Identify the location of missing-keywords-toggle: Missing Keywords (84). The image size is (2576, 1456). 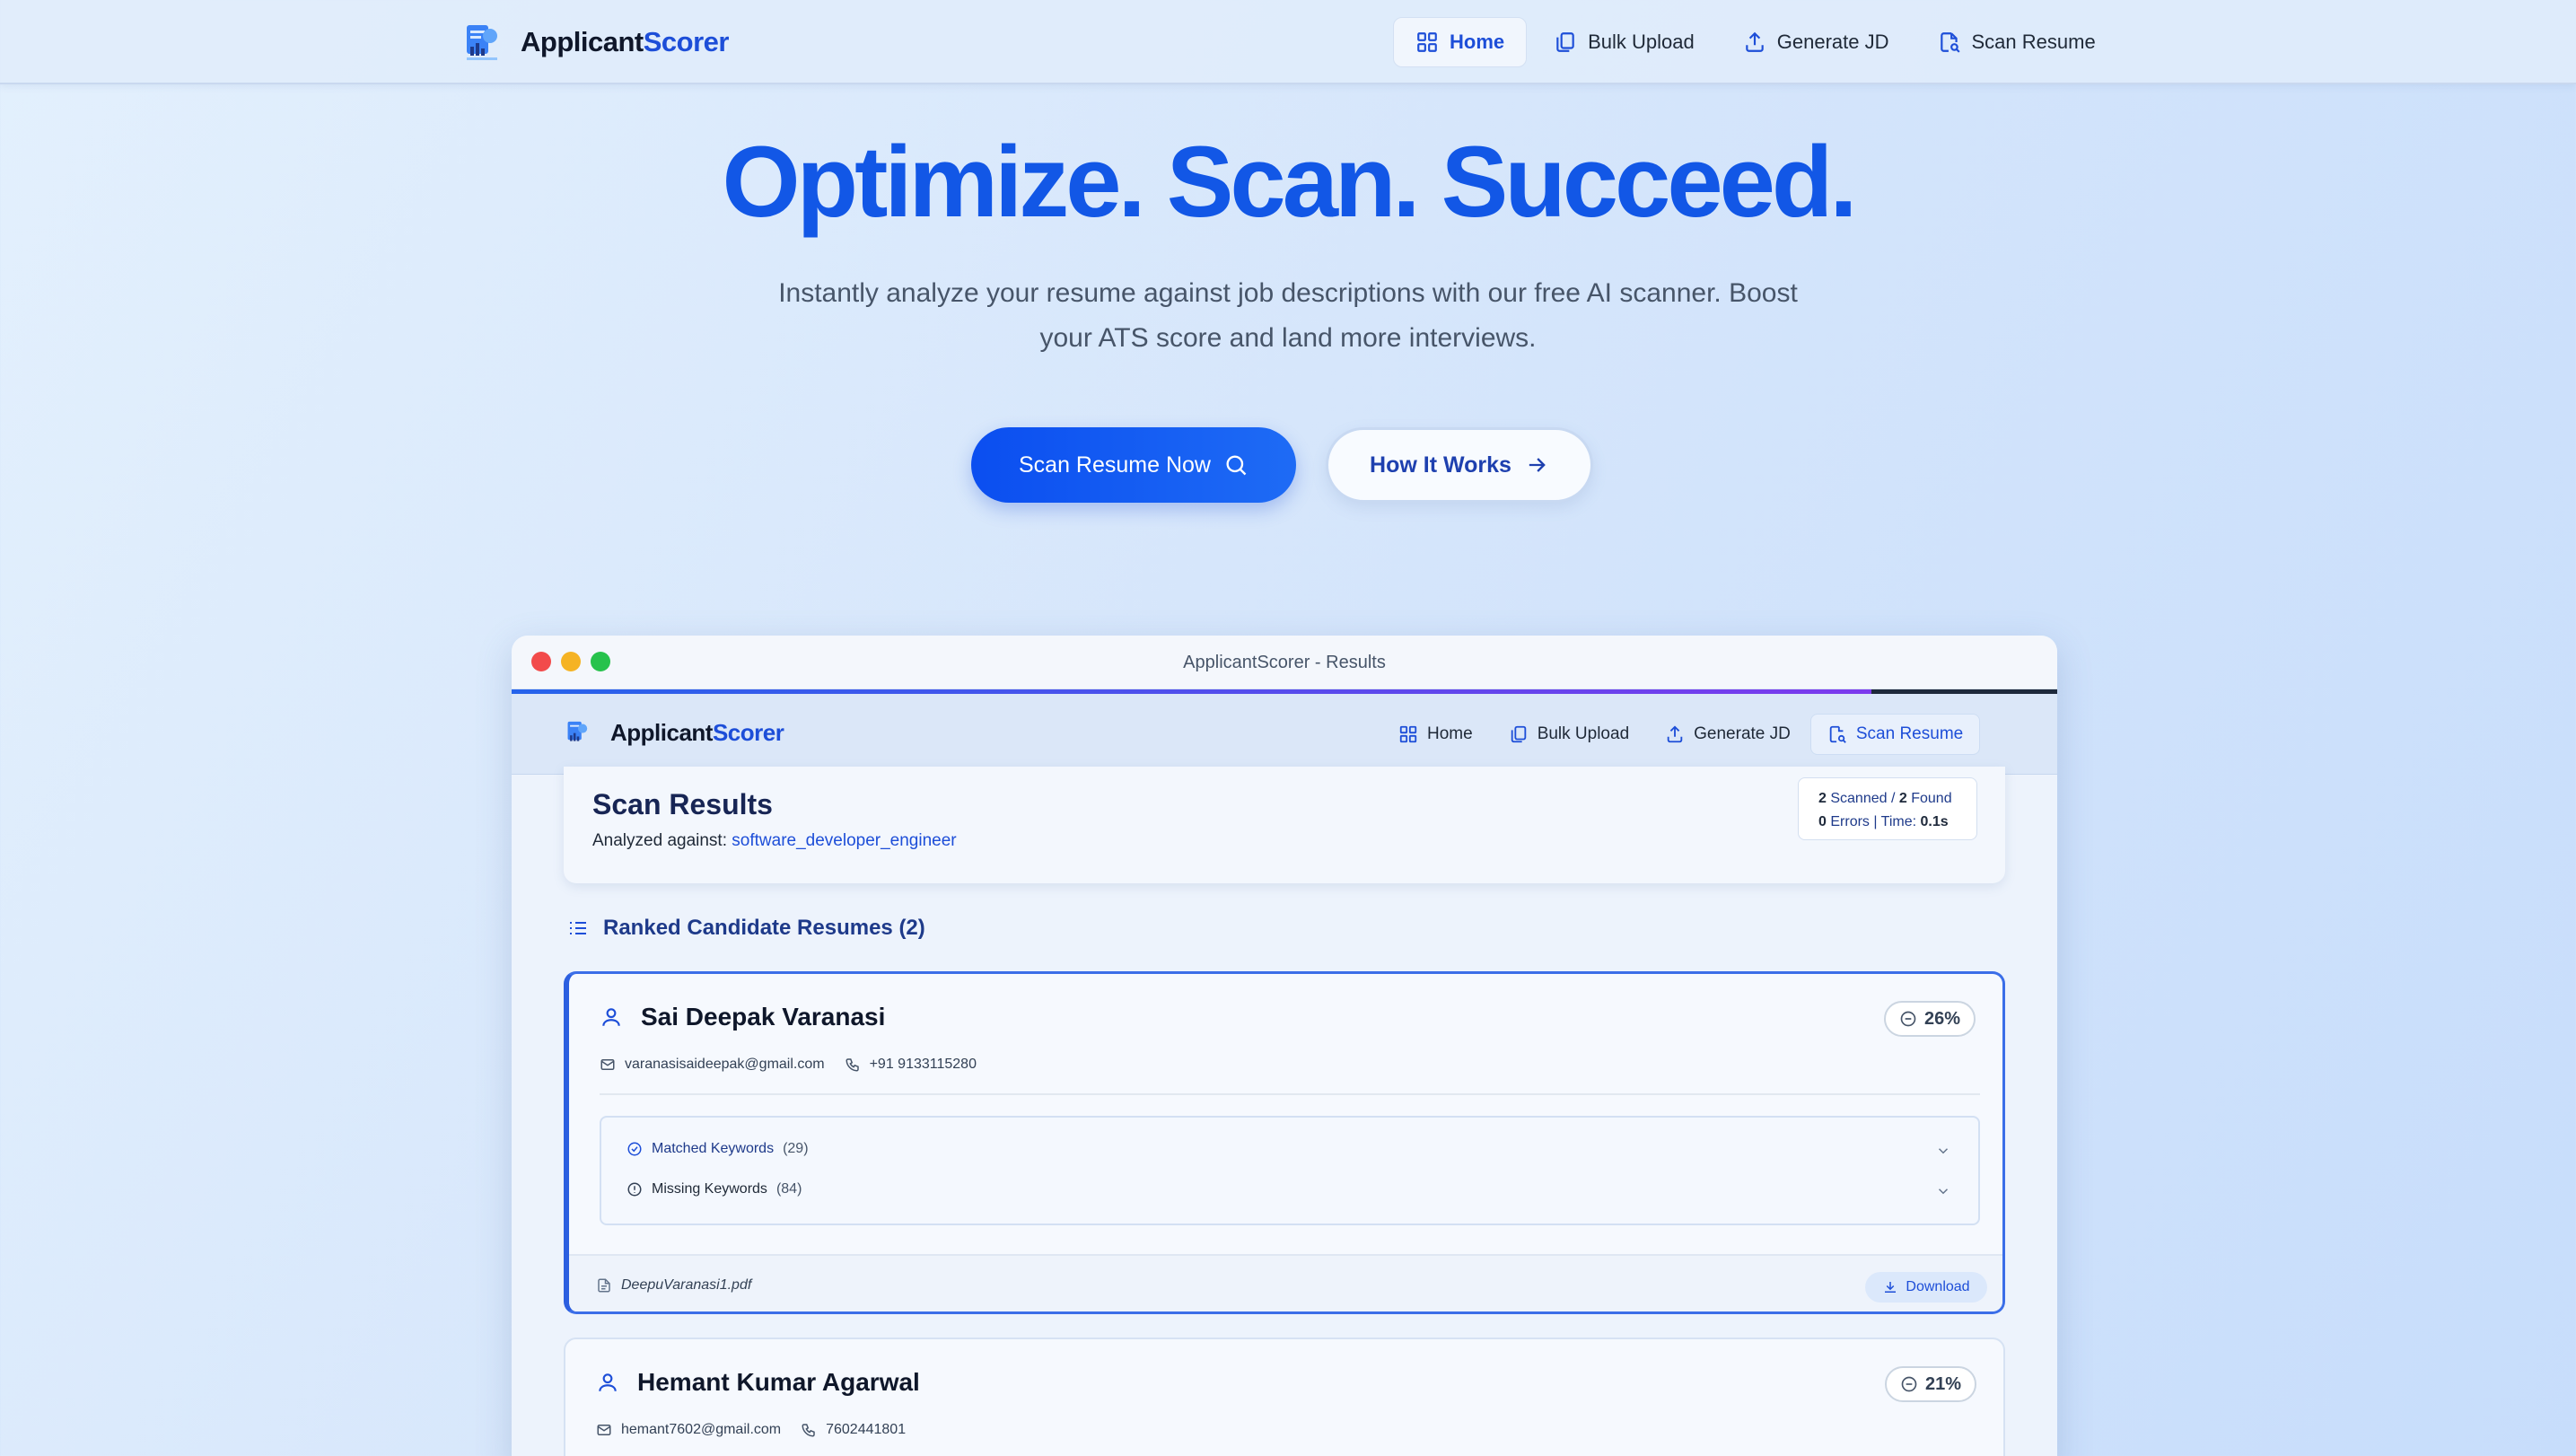
(714, 1189).